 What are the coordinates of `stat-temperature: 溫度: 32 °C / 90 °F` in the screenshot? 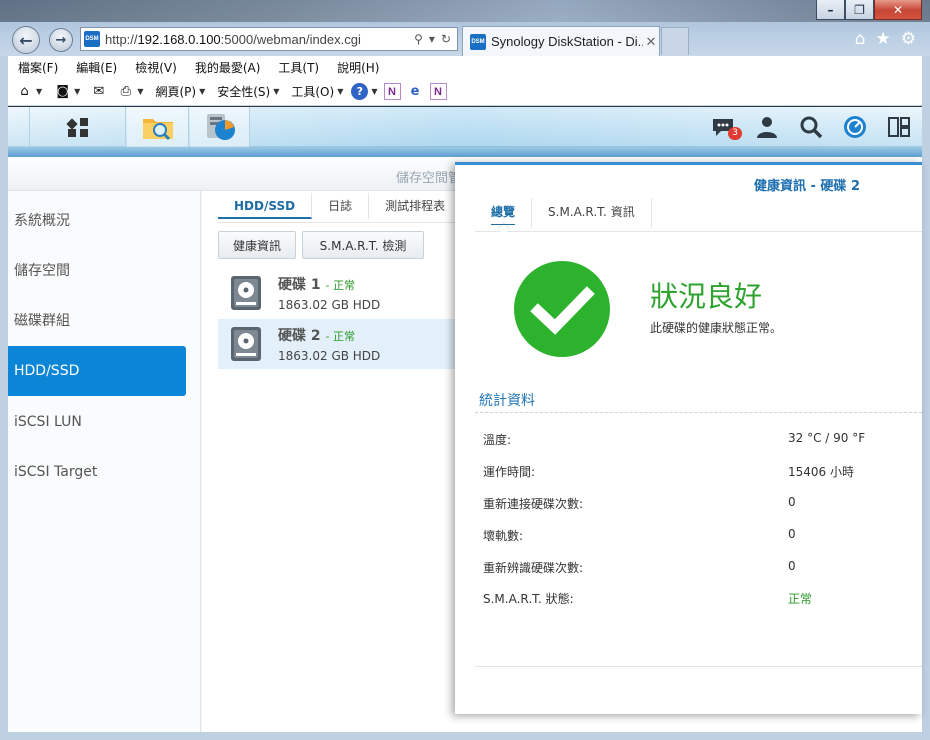 It's located at (674, 439).